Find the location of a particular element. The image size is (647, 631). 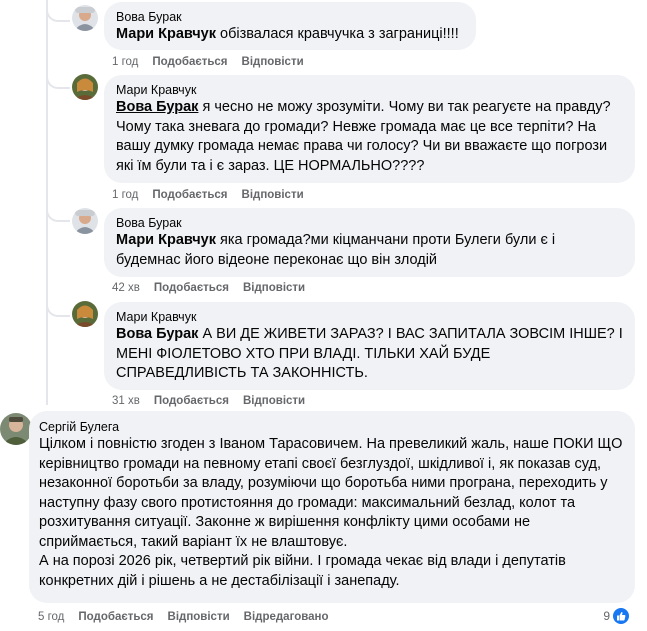

comment-time: 42 хв is located at coordinates (126, 288).